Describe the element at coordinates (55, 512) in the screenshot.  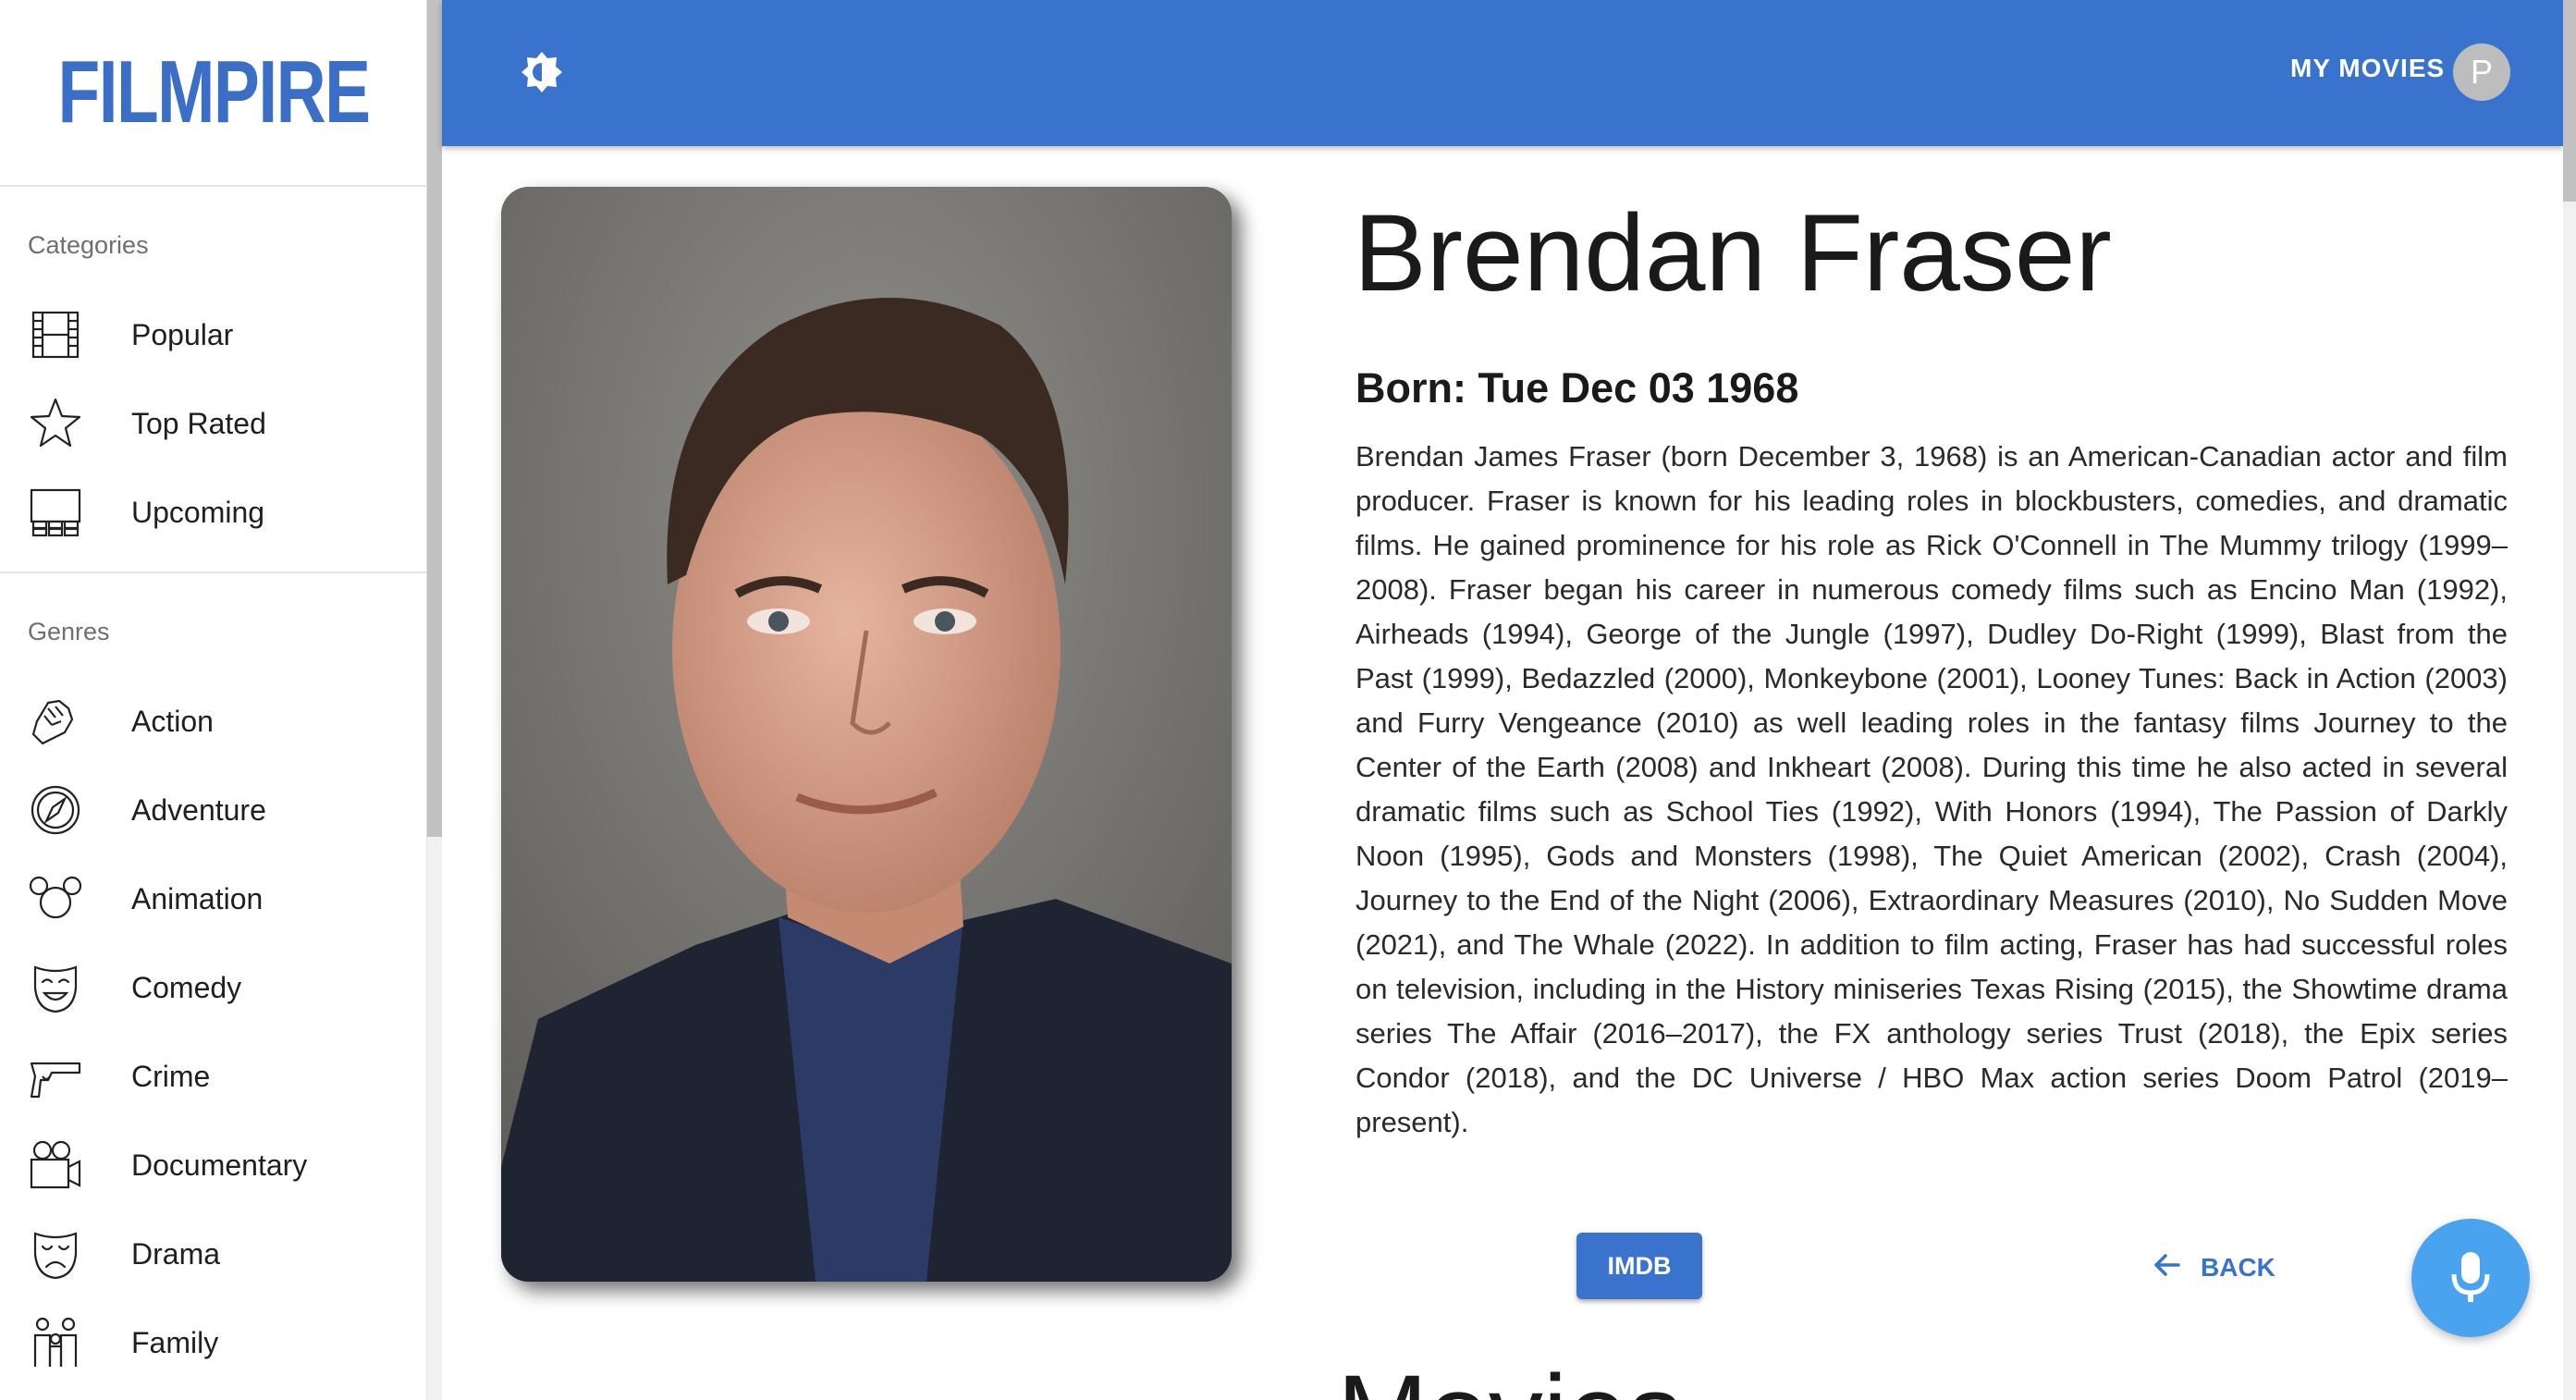
I see `cinema-seats-icon` at that location.